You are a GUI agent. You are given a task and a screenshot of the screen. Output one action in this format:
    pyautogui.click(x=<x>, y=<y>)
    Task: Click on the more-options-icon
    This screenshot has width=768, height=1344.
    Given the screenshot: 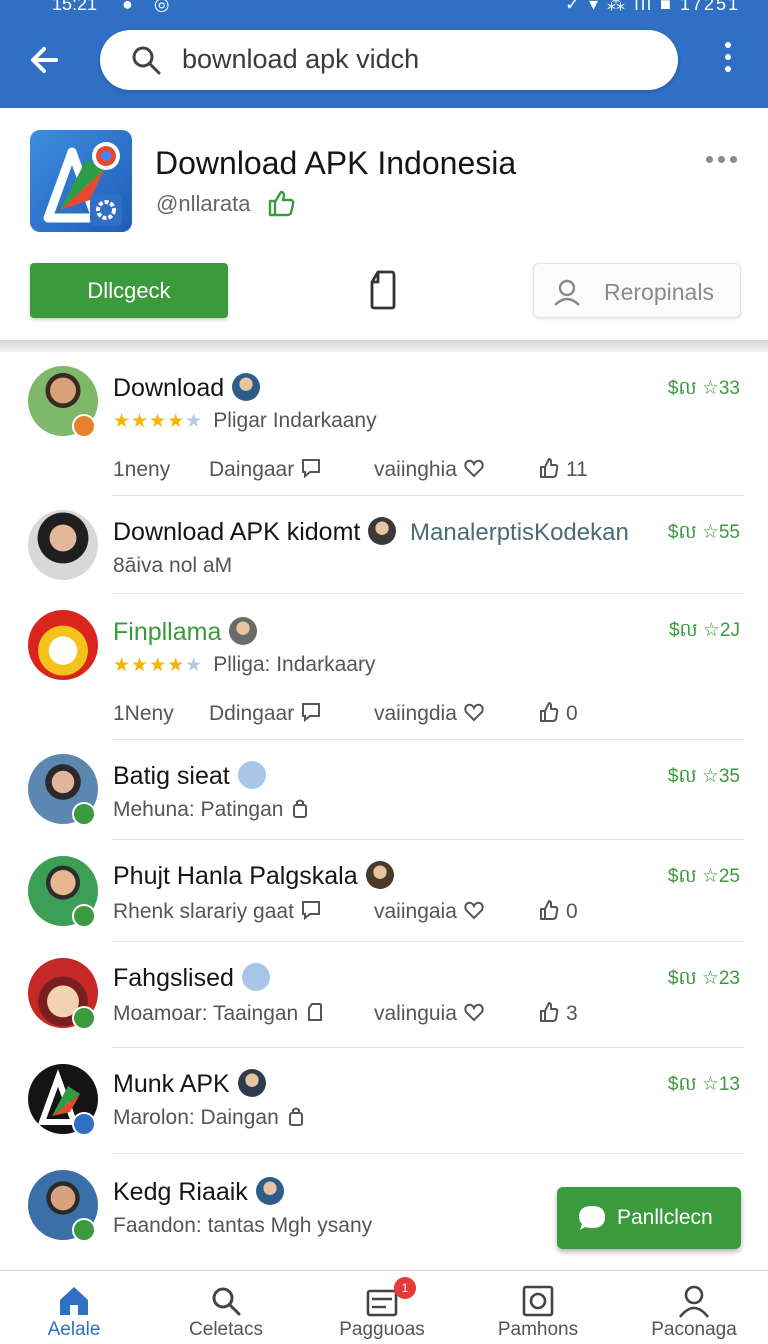 What is the action you would take?
    pyautogui.click(x=726, y=158)
    